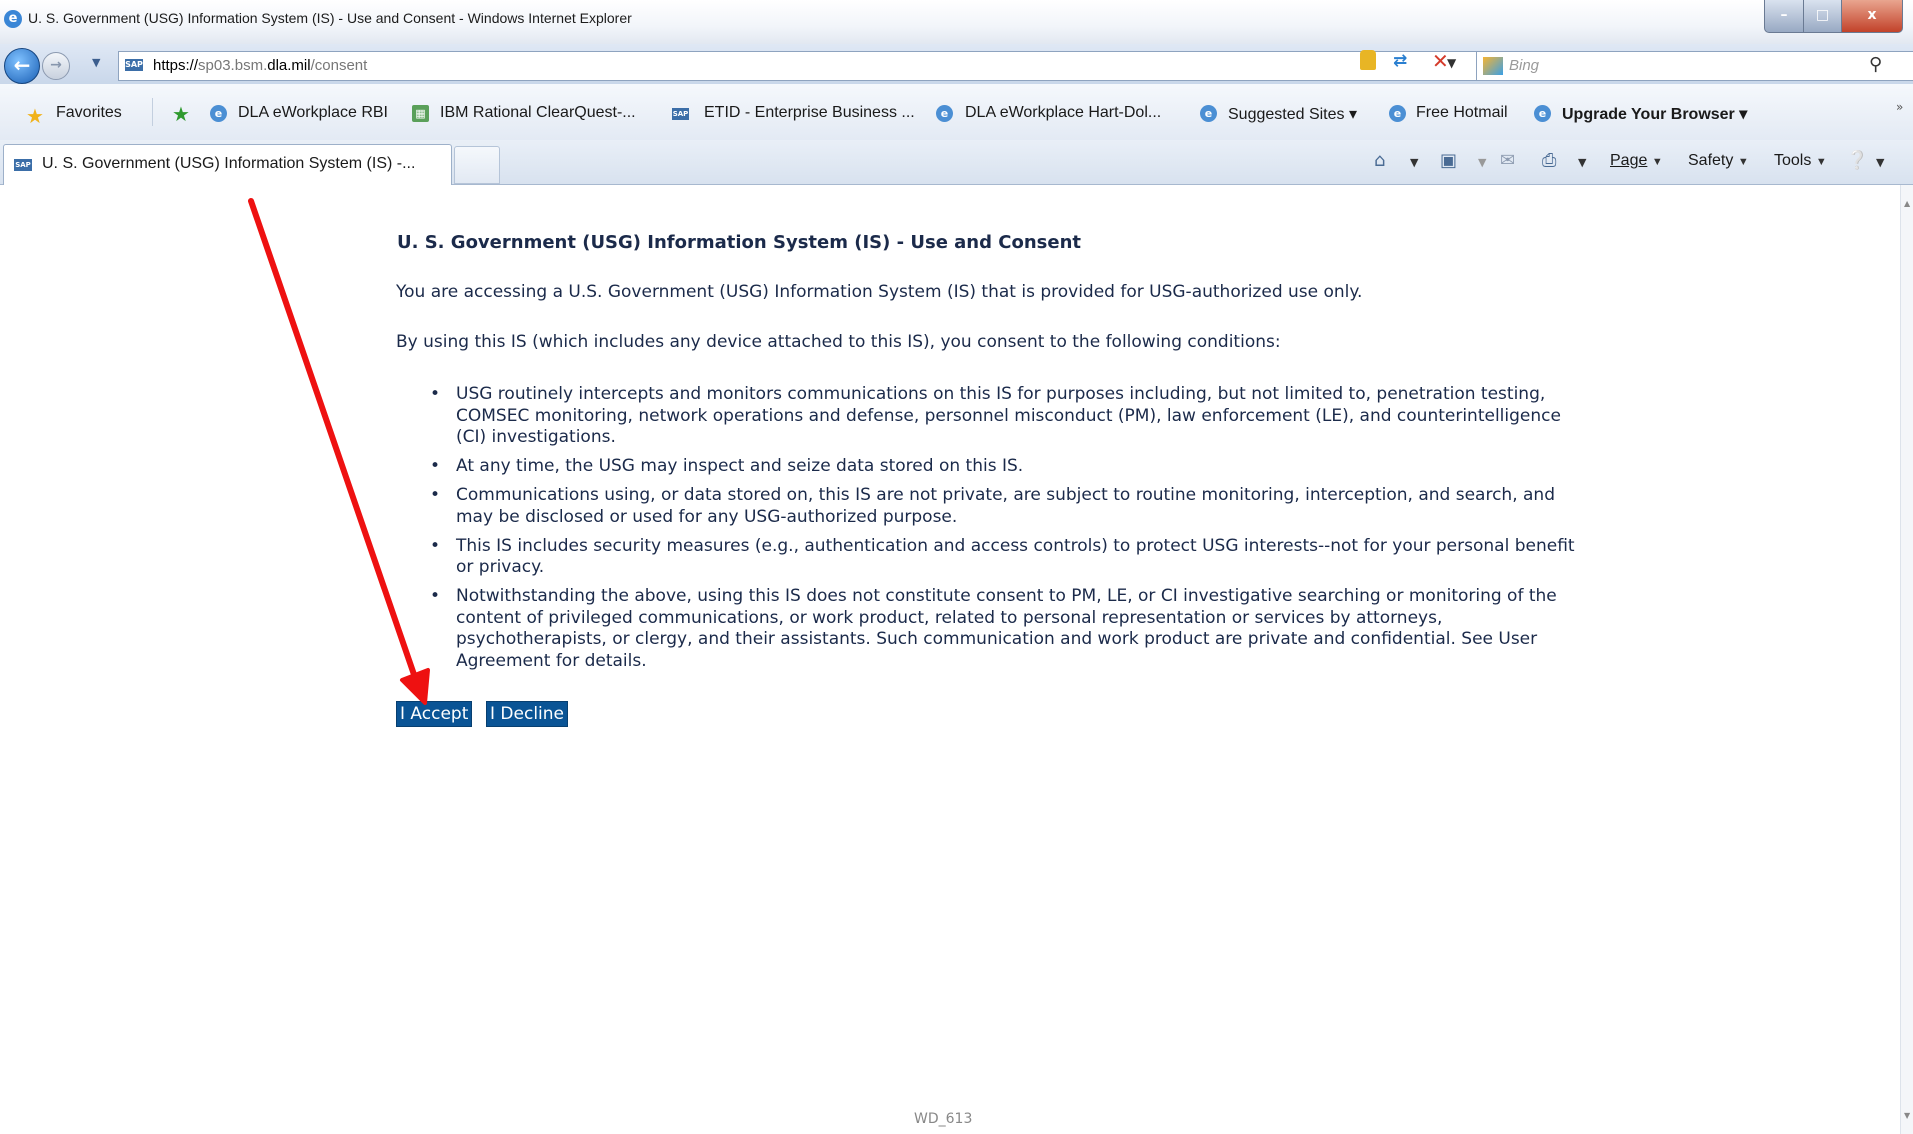  I want to click on safety-menu: Safety ▼, so click(1718, 161).